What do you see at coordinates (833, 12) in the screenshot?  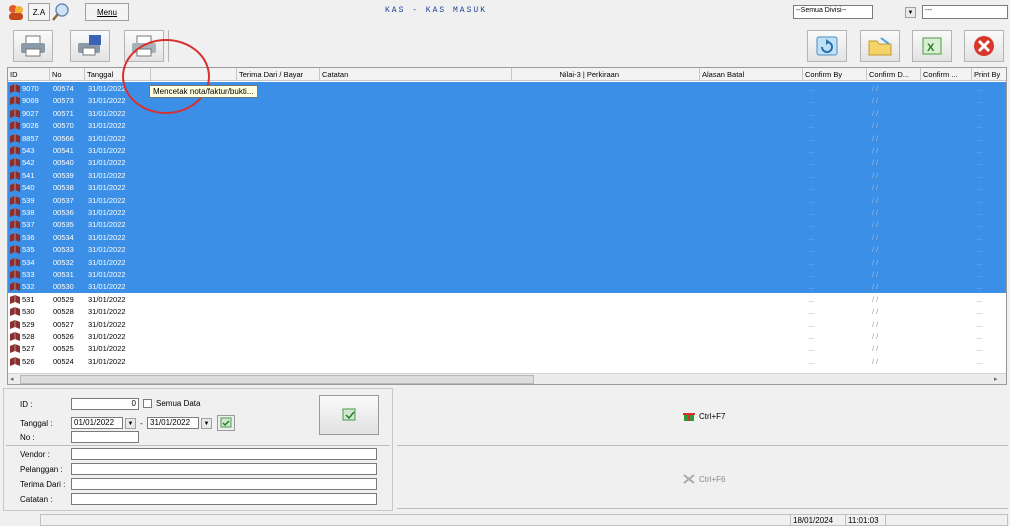 I see `divisi-select: --Semua Divisi--` at bounding box center [833, 12].